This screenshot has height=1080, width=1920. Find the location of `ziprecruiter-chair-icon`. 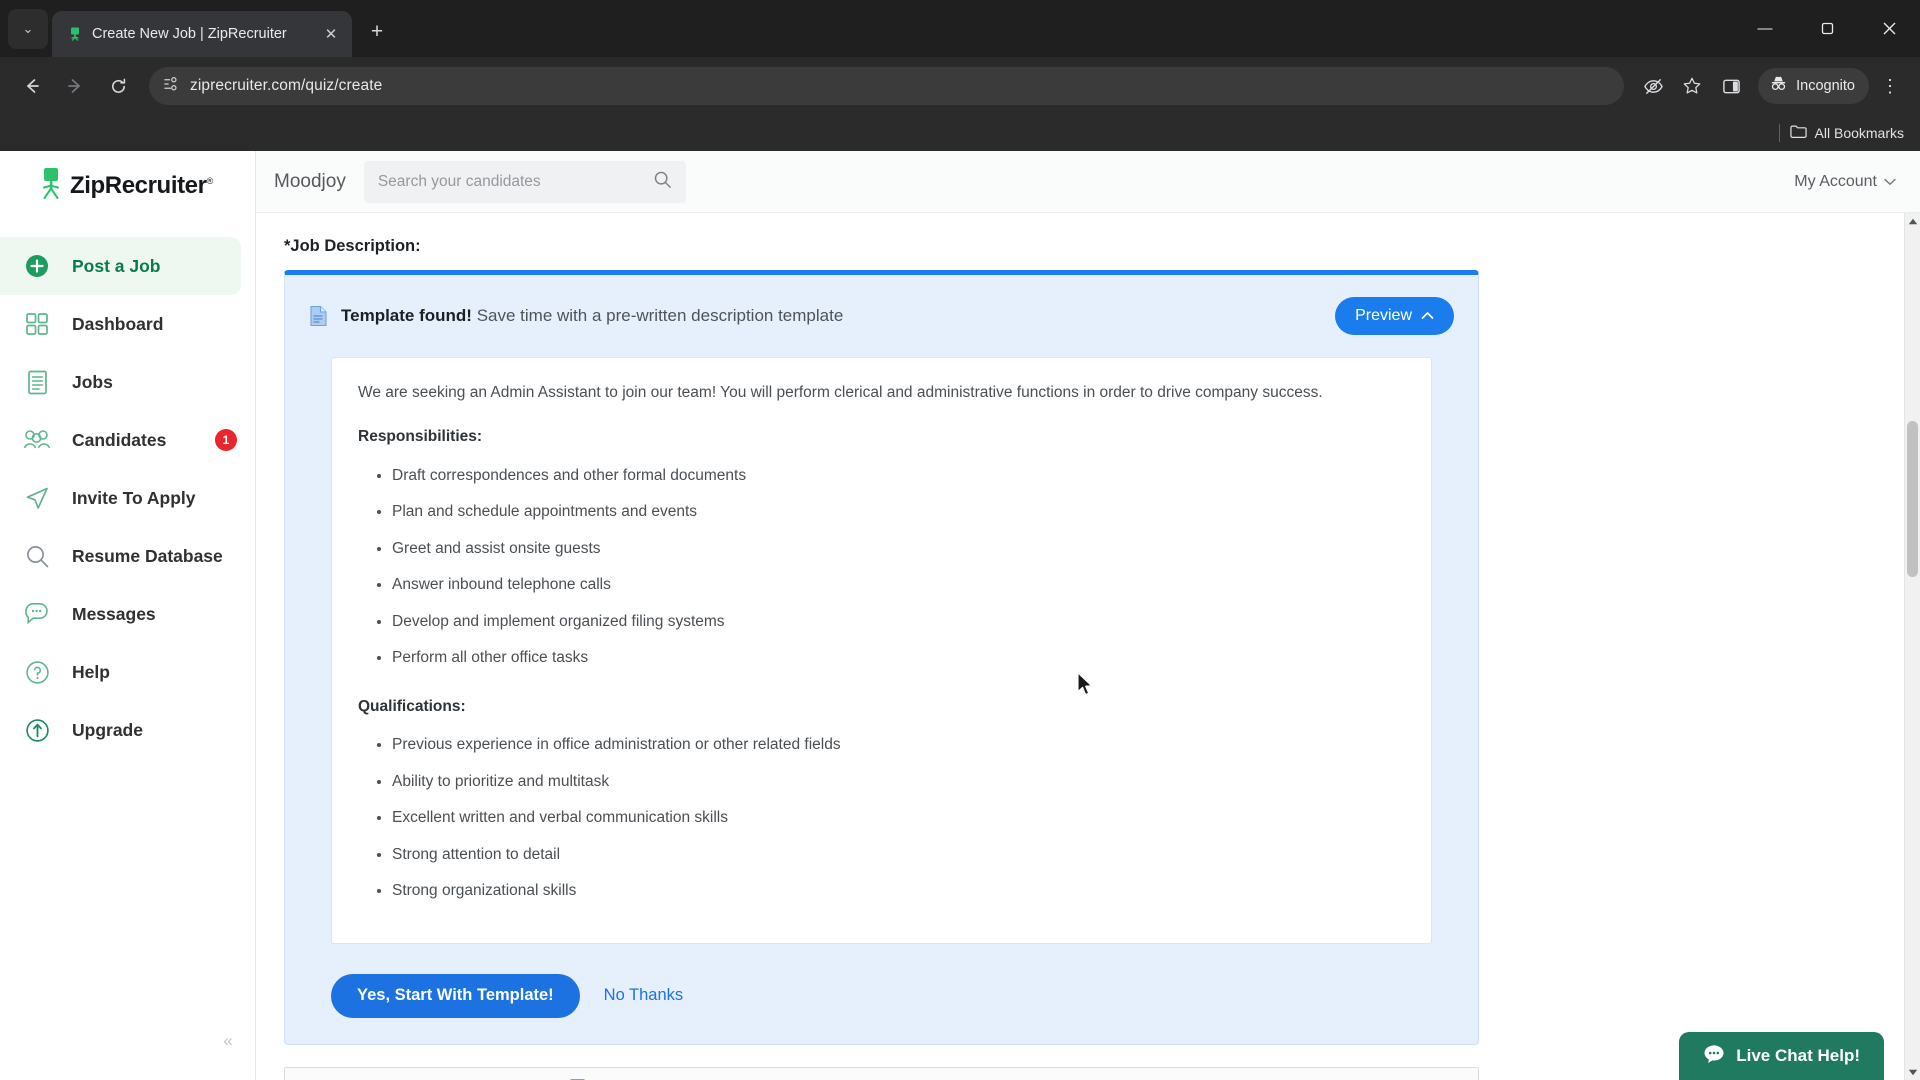

ziprecruiter-chair-icon is located at coordinates (51, 186).